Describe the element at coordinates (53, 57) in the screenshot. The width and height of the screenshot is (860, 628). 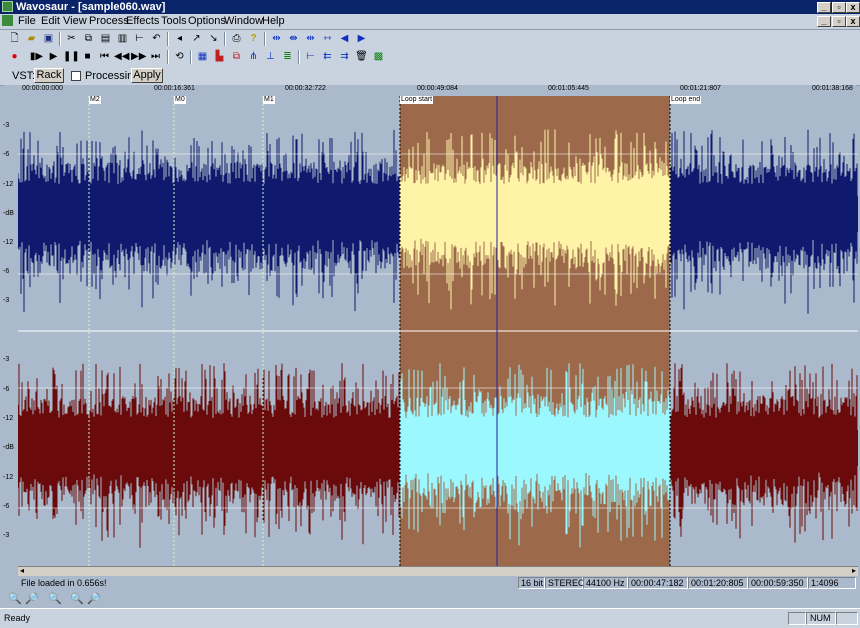
I see `play-icon: ▶` at that location.